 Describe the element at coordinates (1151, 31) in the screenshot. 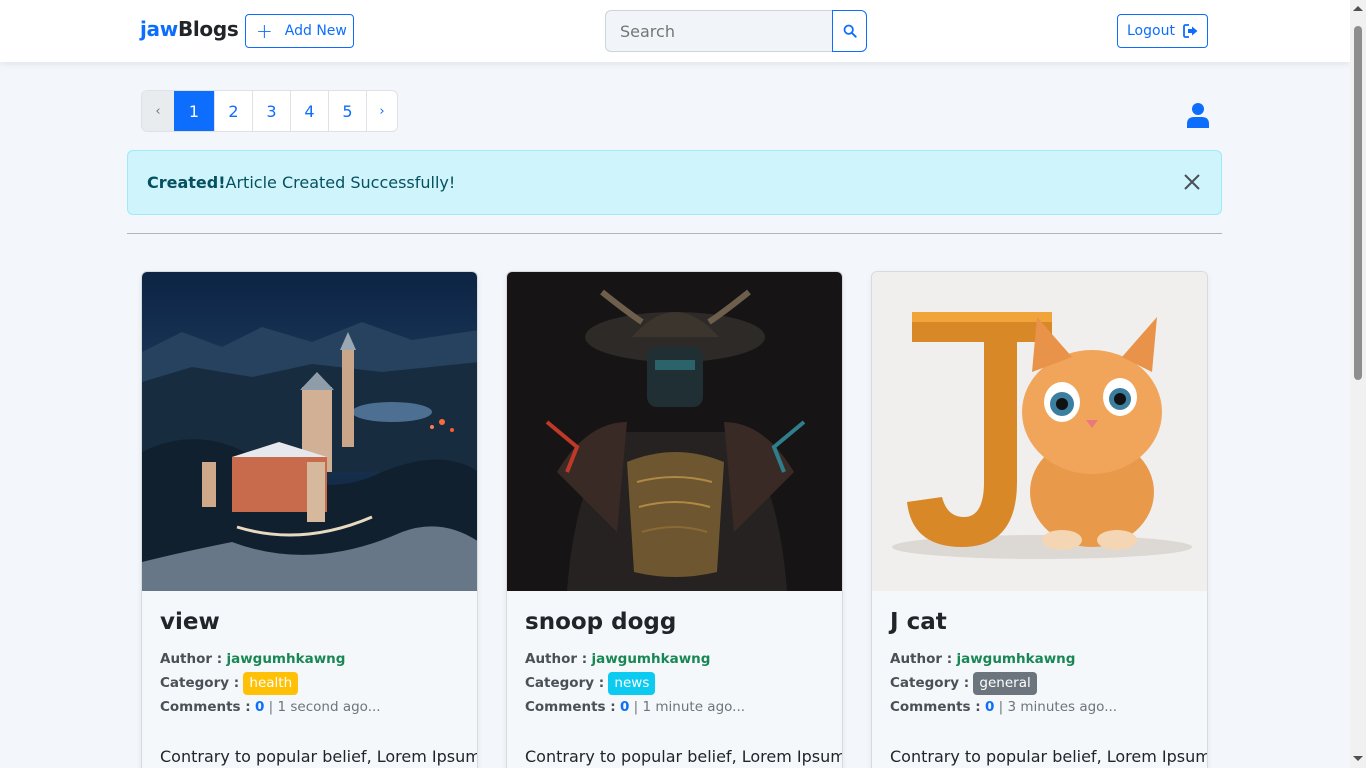

I see `logout-label: Logout` at that location.